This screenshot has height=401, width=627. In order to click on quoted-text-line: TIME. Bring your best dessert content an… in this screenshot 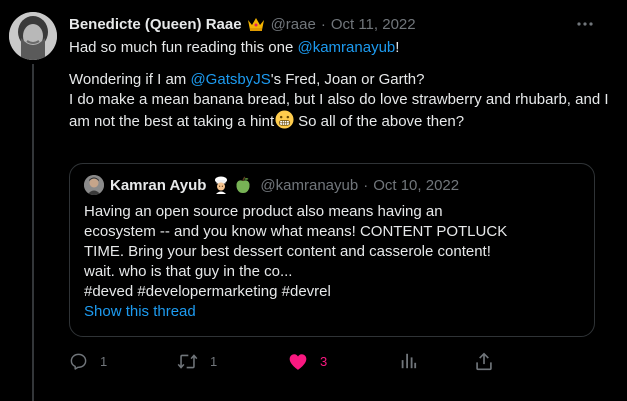, I will do `click(287, 251)`.